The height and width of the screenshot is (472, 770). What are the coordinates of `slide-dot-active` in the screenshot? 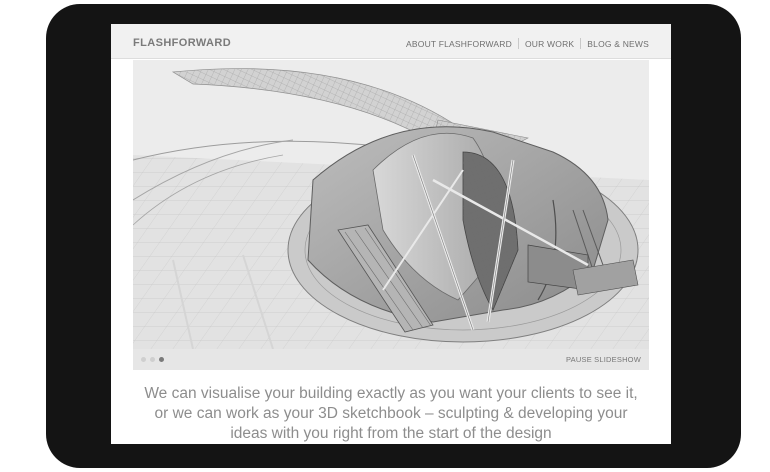 It's located at (161, 359).